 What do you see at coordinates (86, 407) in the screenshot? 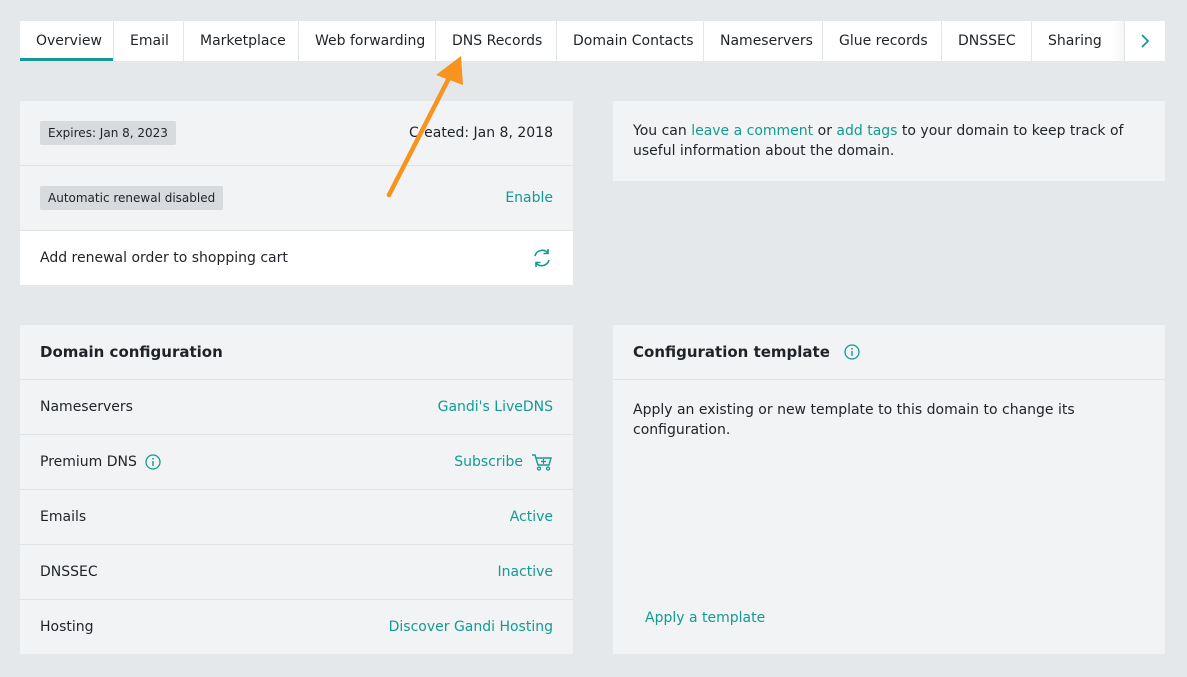
I see `config-row-label: Nameservers` at bounding box center [86, 407].